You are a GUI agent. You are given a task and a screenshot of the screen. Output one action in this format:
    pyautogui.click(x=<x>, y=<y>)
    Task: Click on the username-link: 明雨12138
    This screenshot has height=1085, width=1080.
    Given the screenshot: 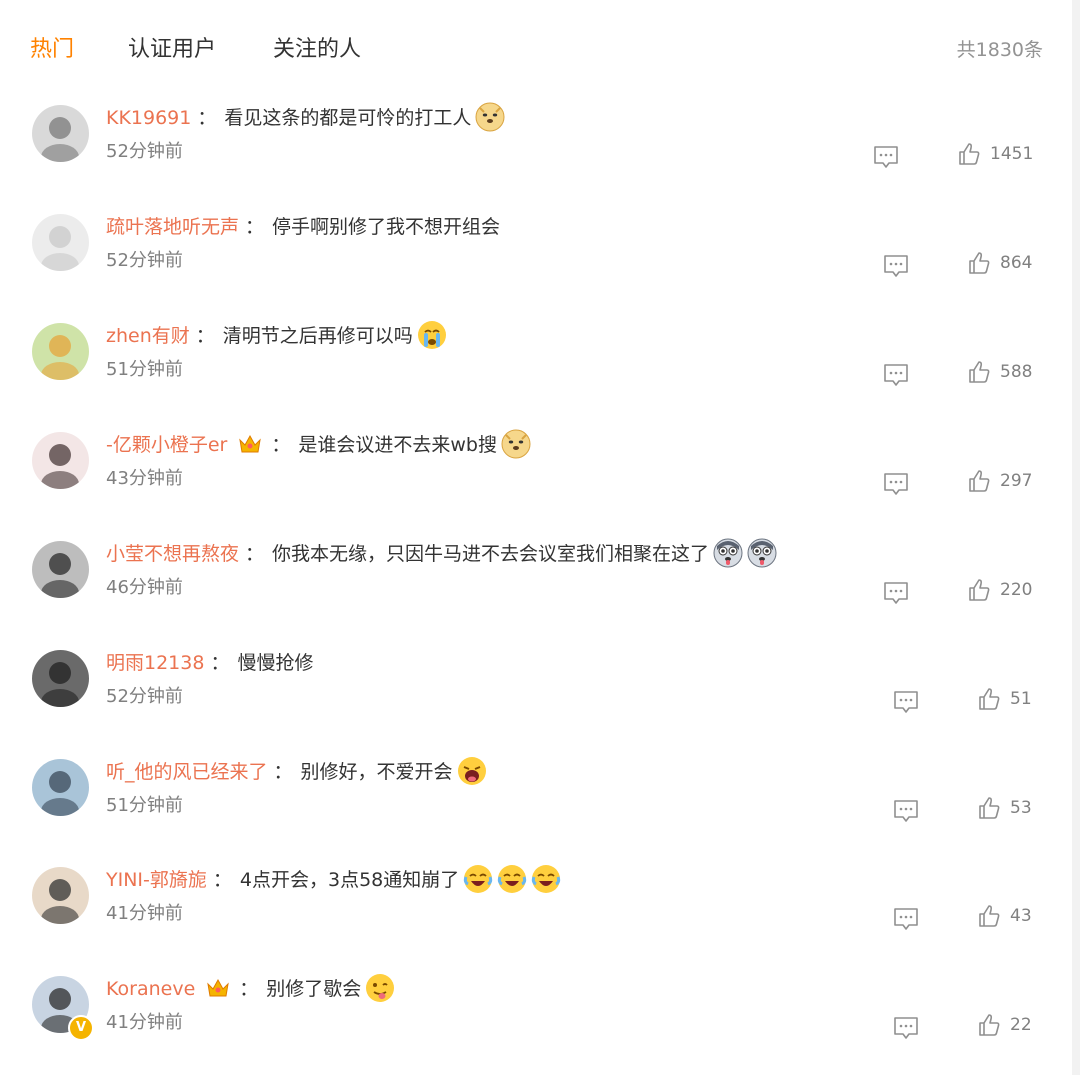 What is the action you would take?
    pyautogui.click(x=155, y=663)
    